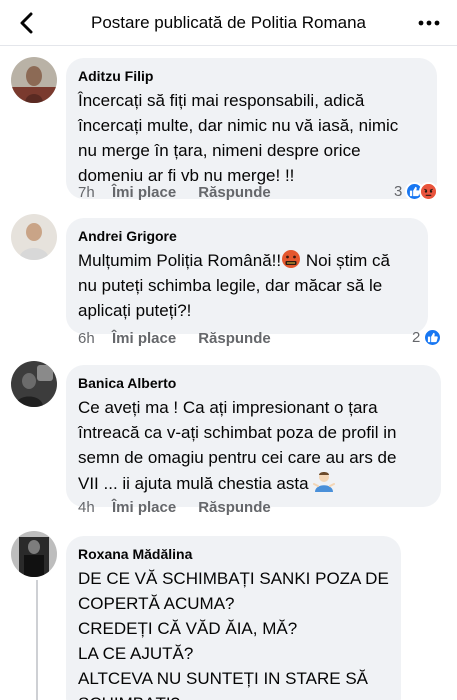 The width and height of the screenshot is (457, 700). I want to click on comment-fragment: Mulțumim Poliția Română!!, so click(180, 260).